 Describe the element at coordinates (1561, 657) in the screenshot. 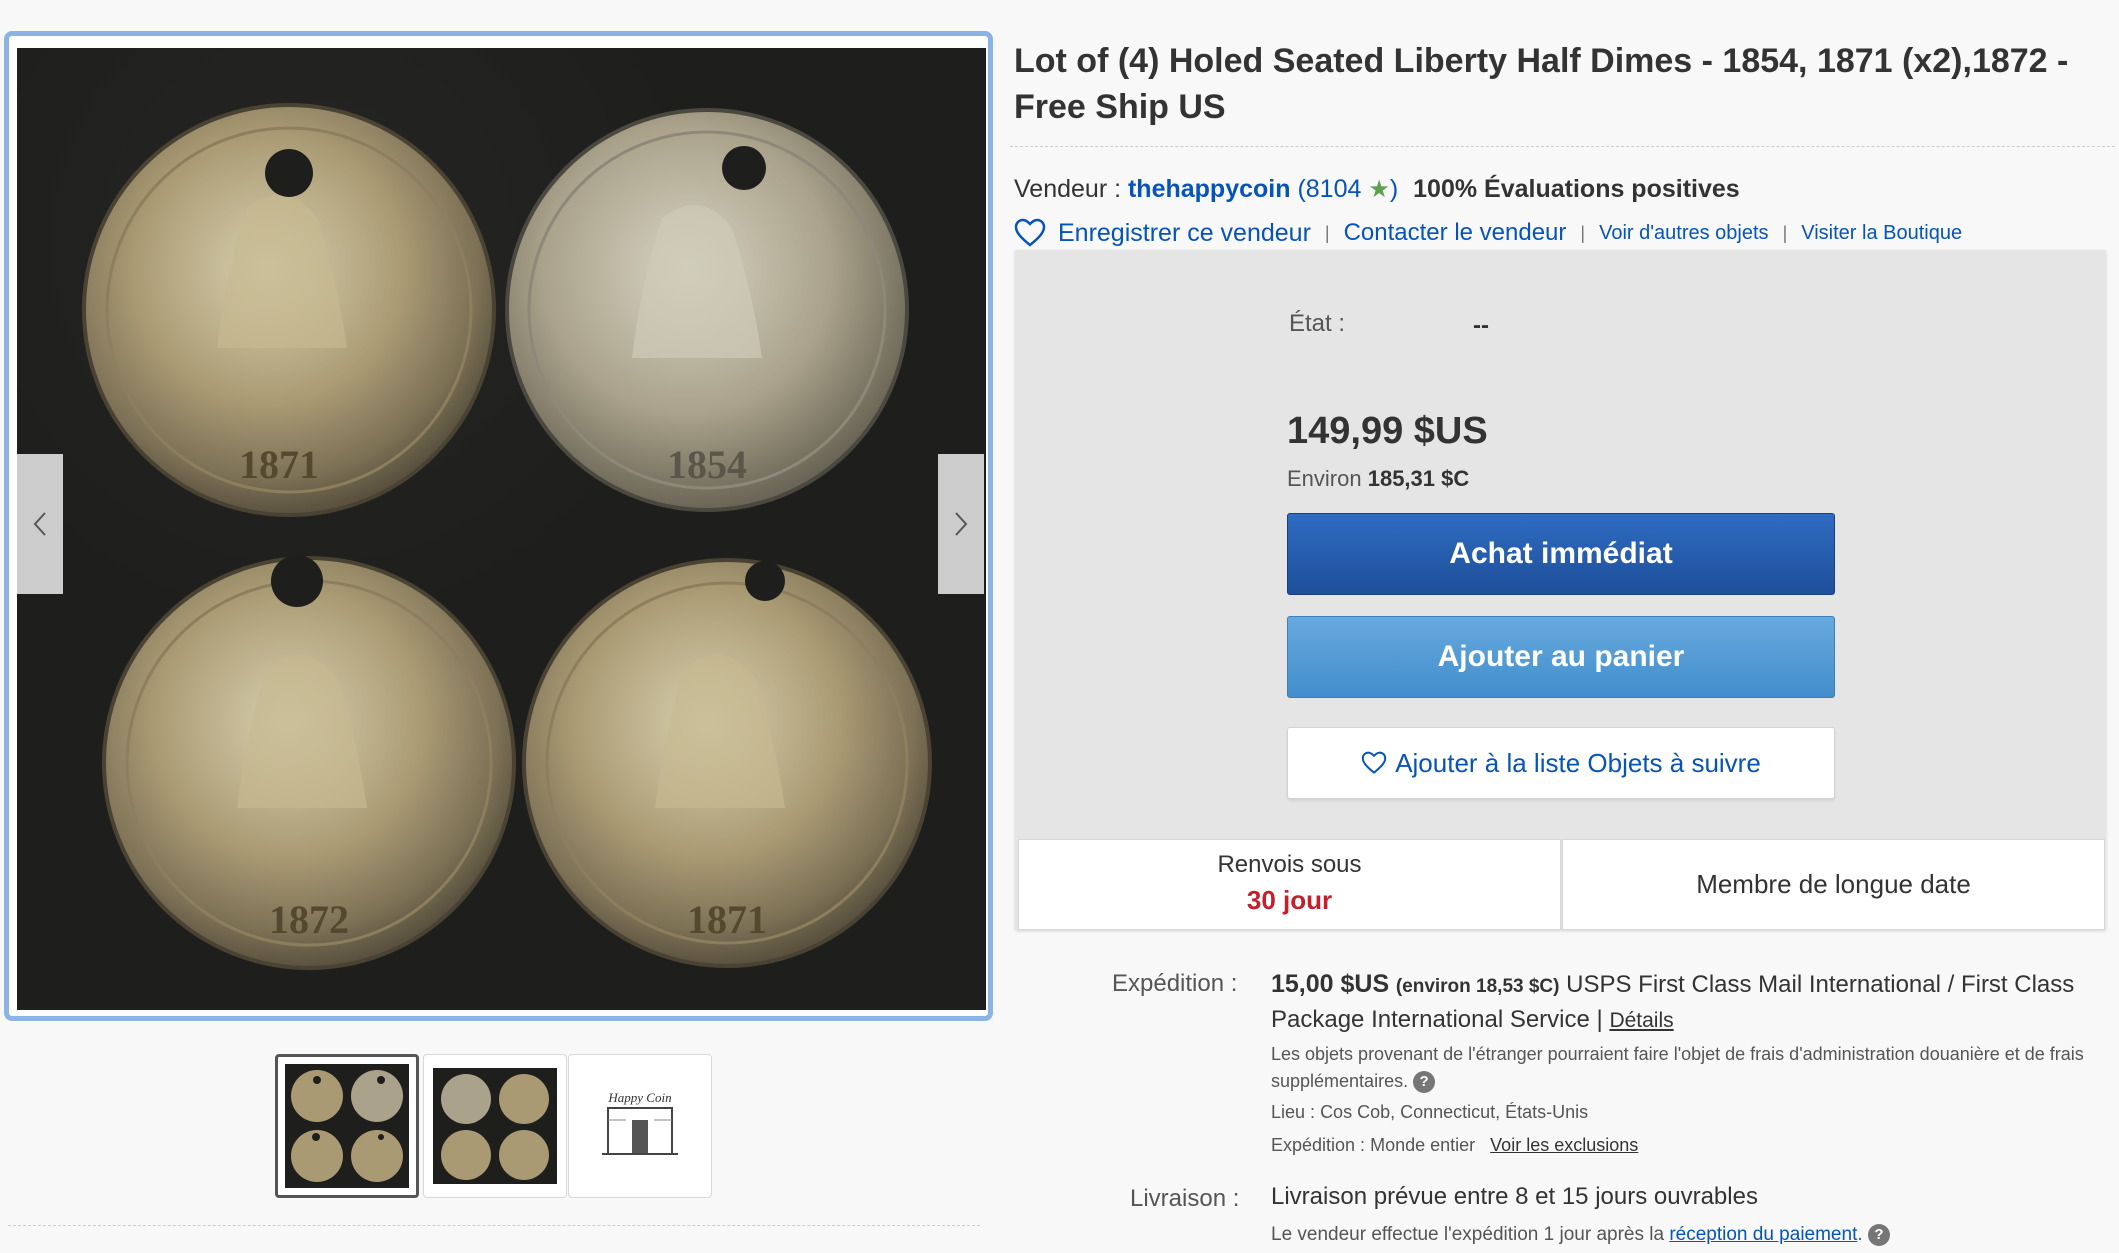

I see `add-to-cart-button: Ajouter au panier` at that location.